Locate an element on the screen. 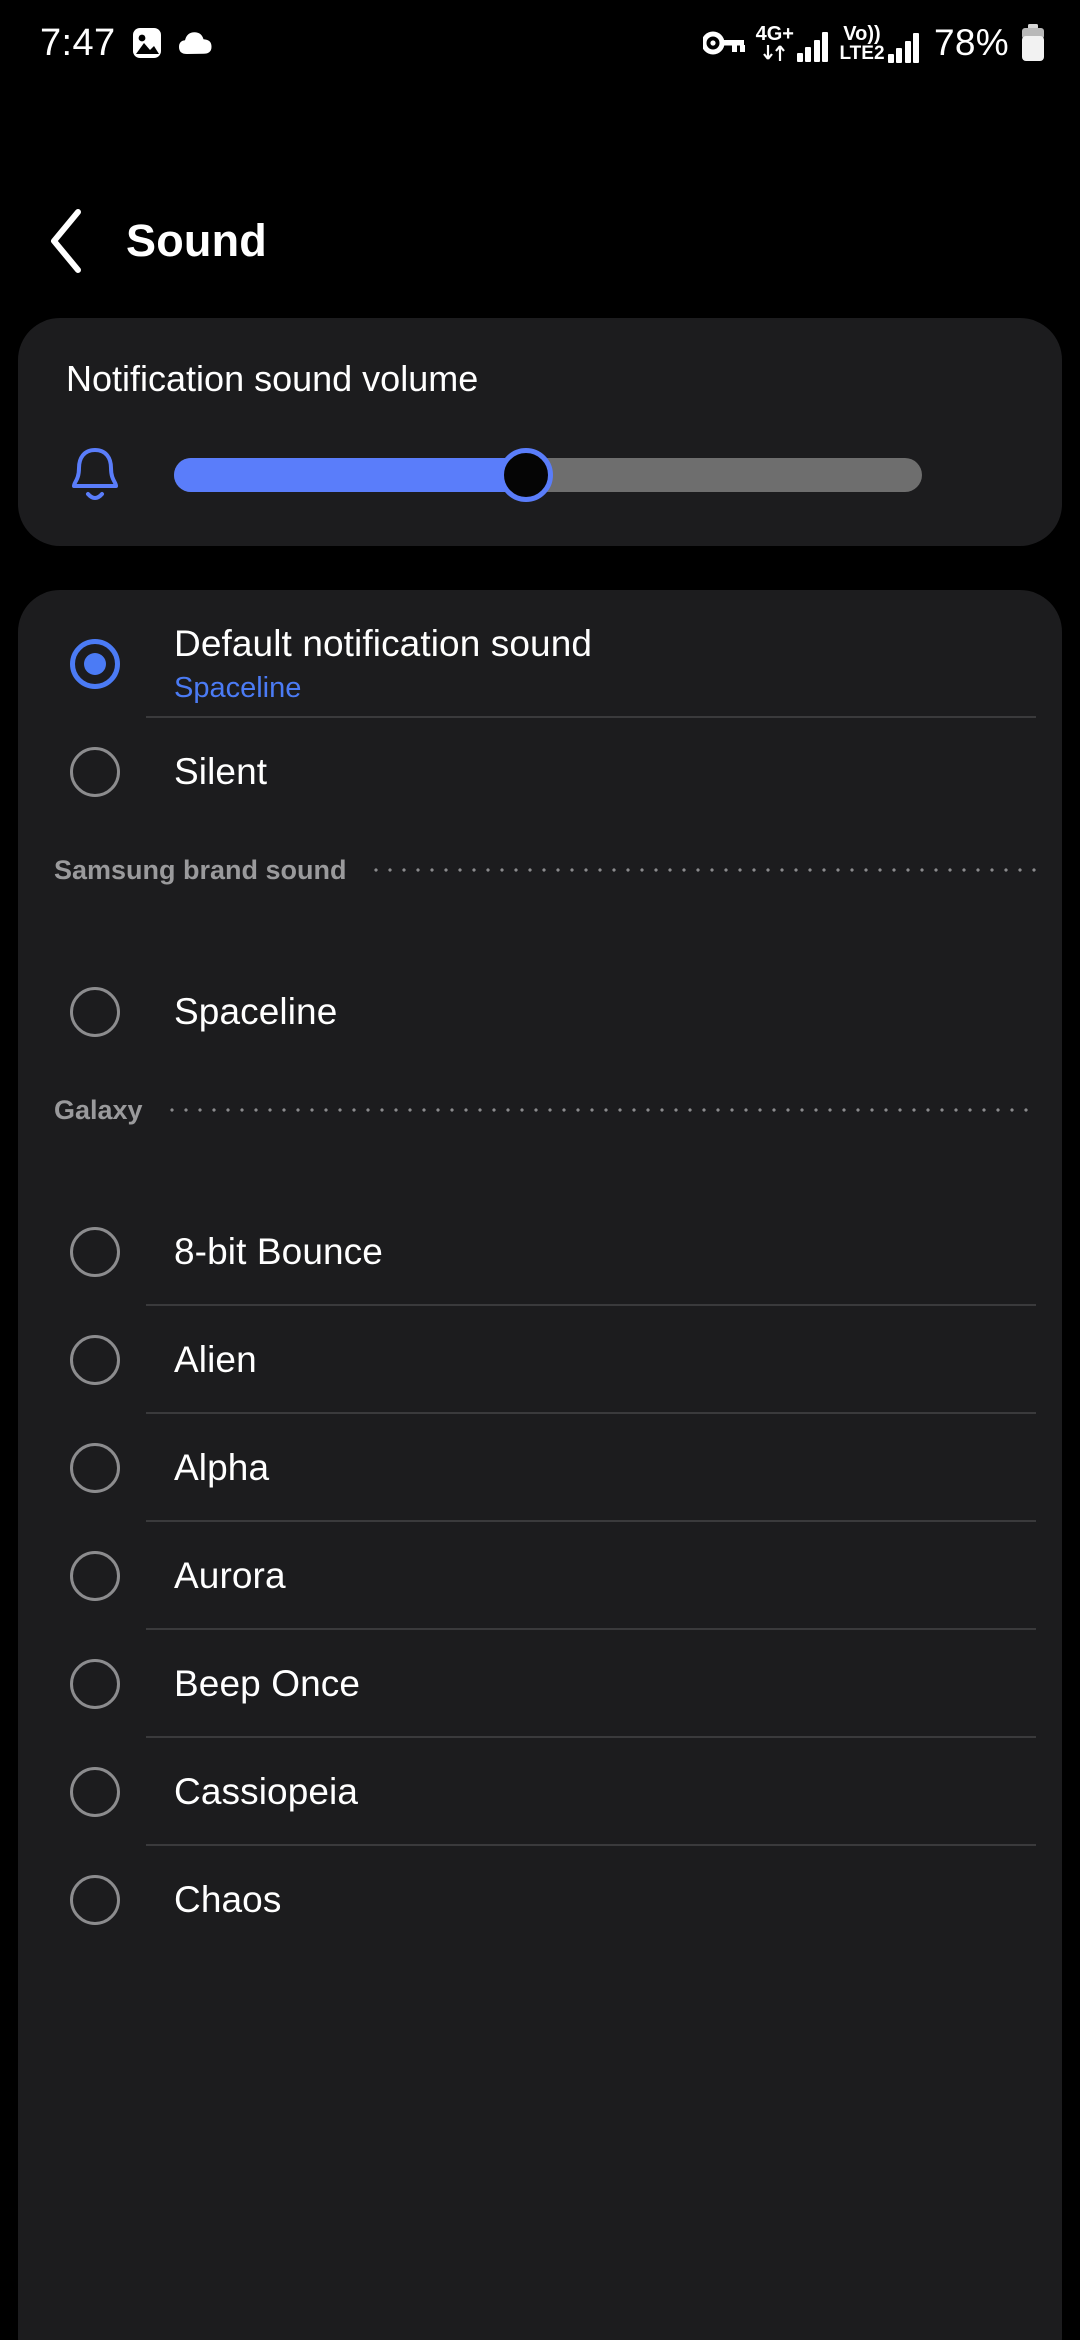  sound-option-label: Chaos is located at coordinates (228, 1899).